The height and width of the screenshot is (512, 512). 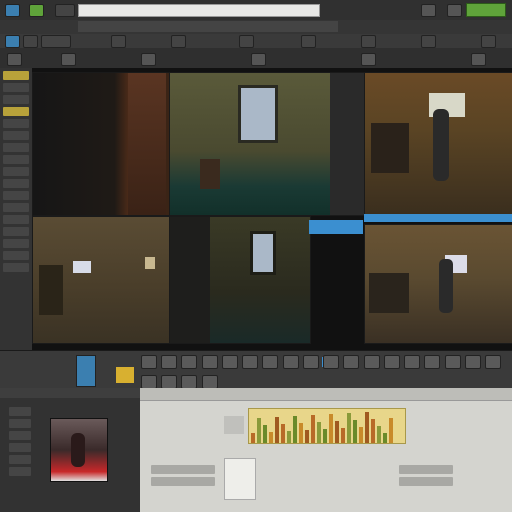 I want to click on view-icon, so click(x=65, y=10).